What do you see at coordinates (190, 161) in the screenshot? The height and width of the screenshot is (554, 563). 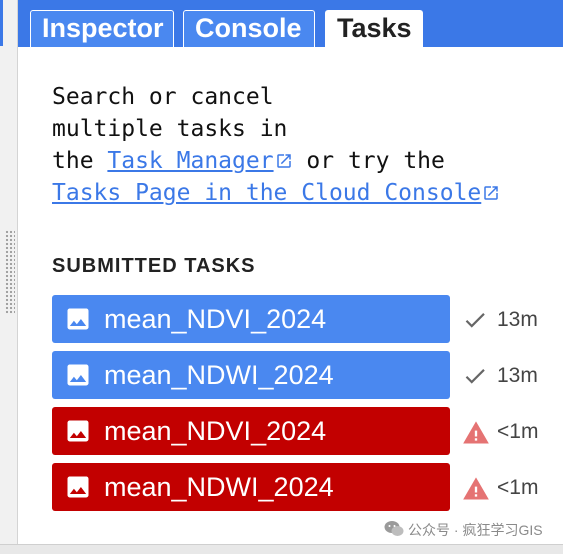 I see `task-manager-link-label: Task Manager` at bounding box center [190, 161].